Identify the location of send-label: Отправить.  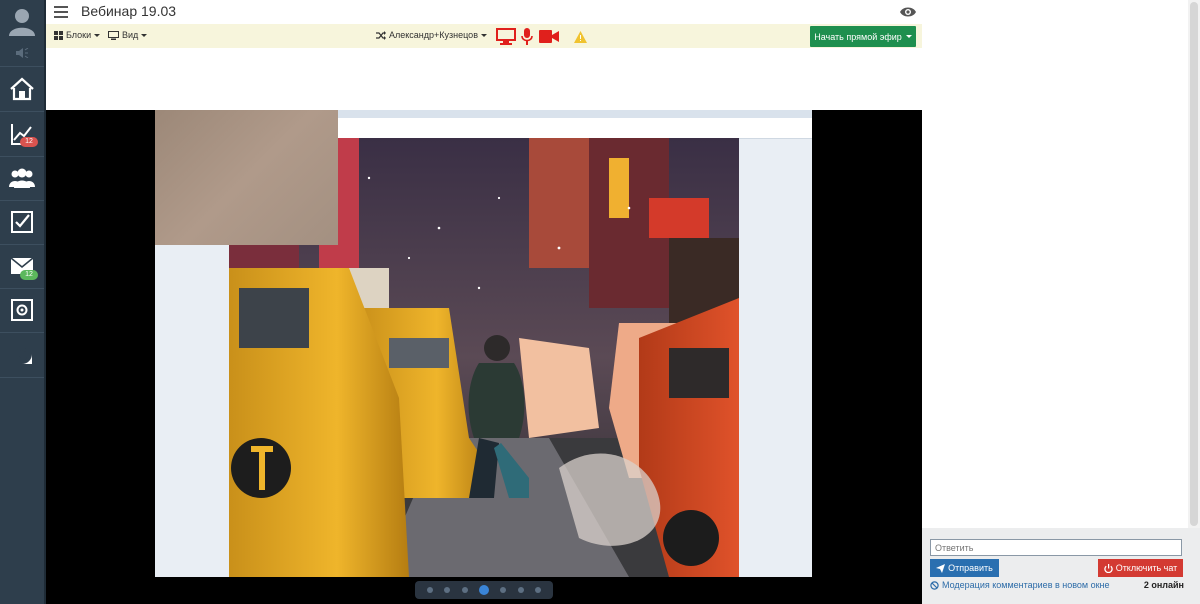
(970, 568).